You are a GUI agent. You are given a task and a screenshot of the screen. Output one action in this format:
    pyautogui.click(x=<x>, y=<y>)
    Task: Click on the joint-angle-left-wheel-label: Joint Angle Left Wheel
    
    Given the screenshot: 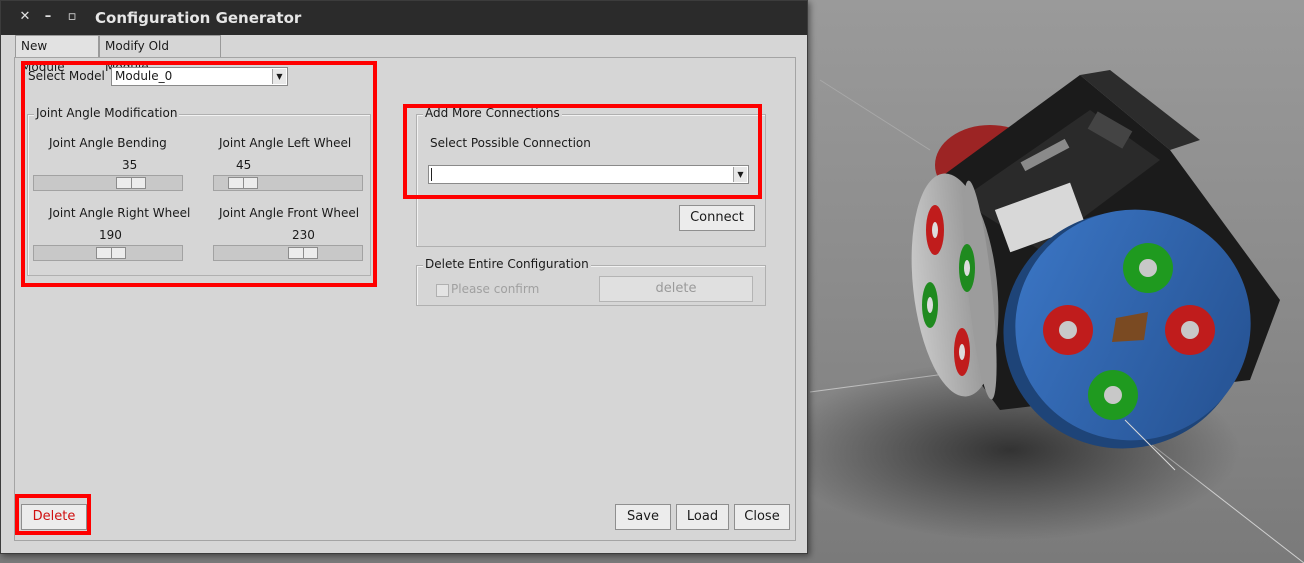 What is the action you would take?
    pyautogui.click(x=285, y=143)
    